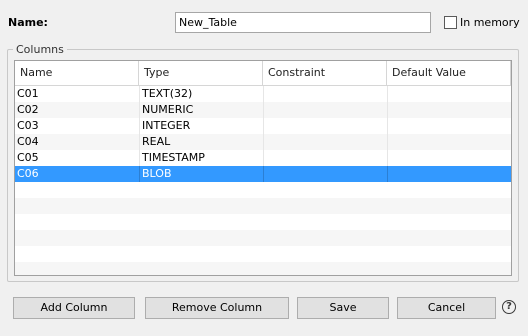 The image size is (528, 336). Describe the element at coordinates (77, 126) in the screenshot. I see `cell-name: C03` at that location.